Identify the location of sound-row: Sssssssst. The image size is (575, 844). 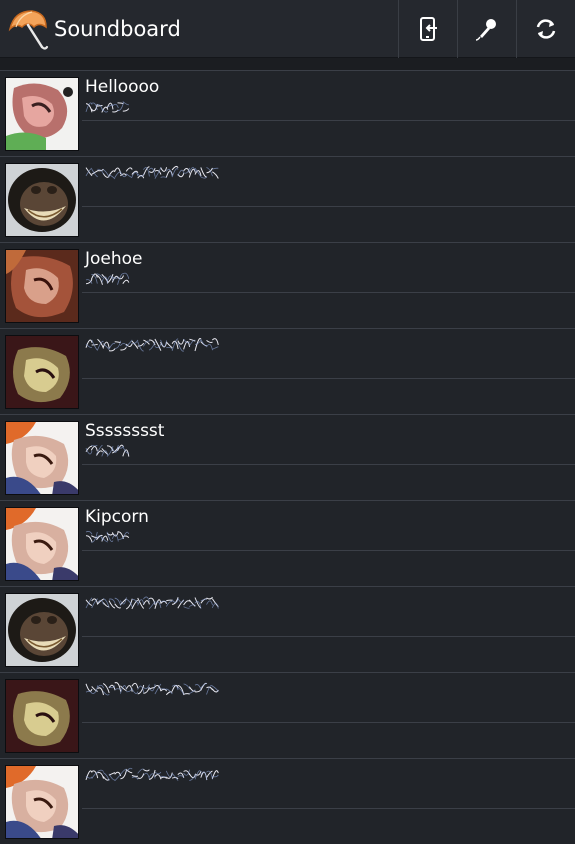
(287, 457).